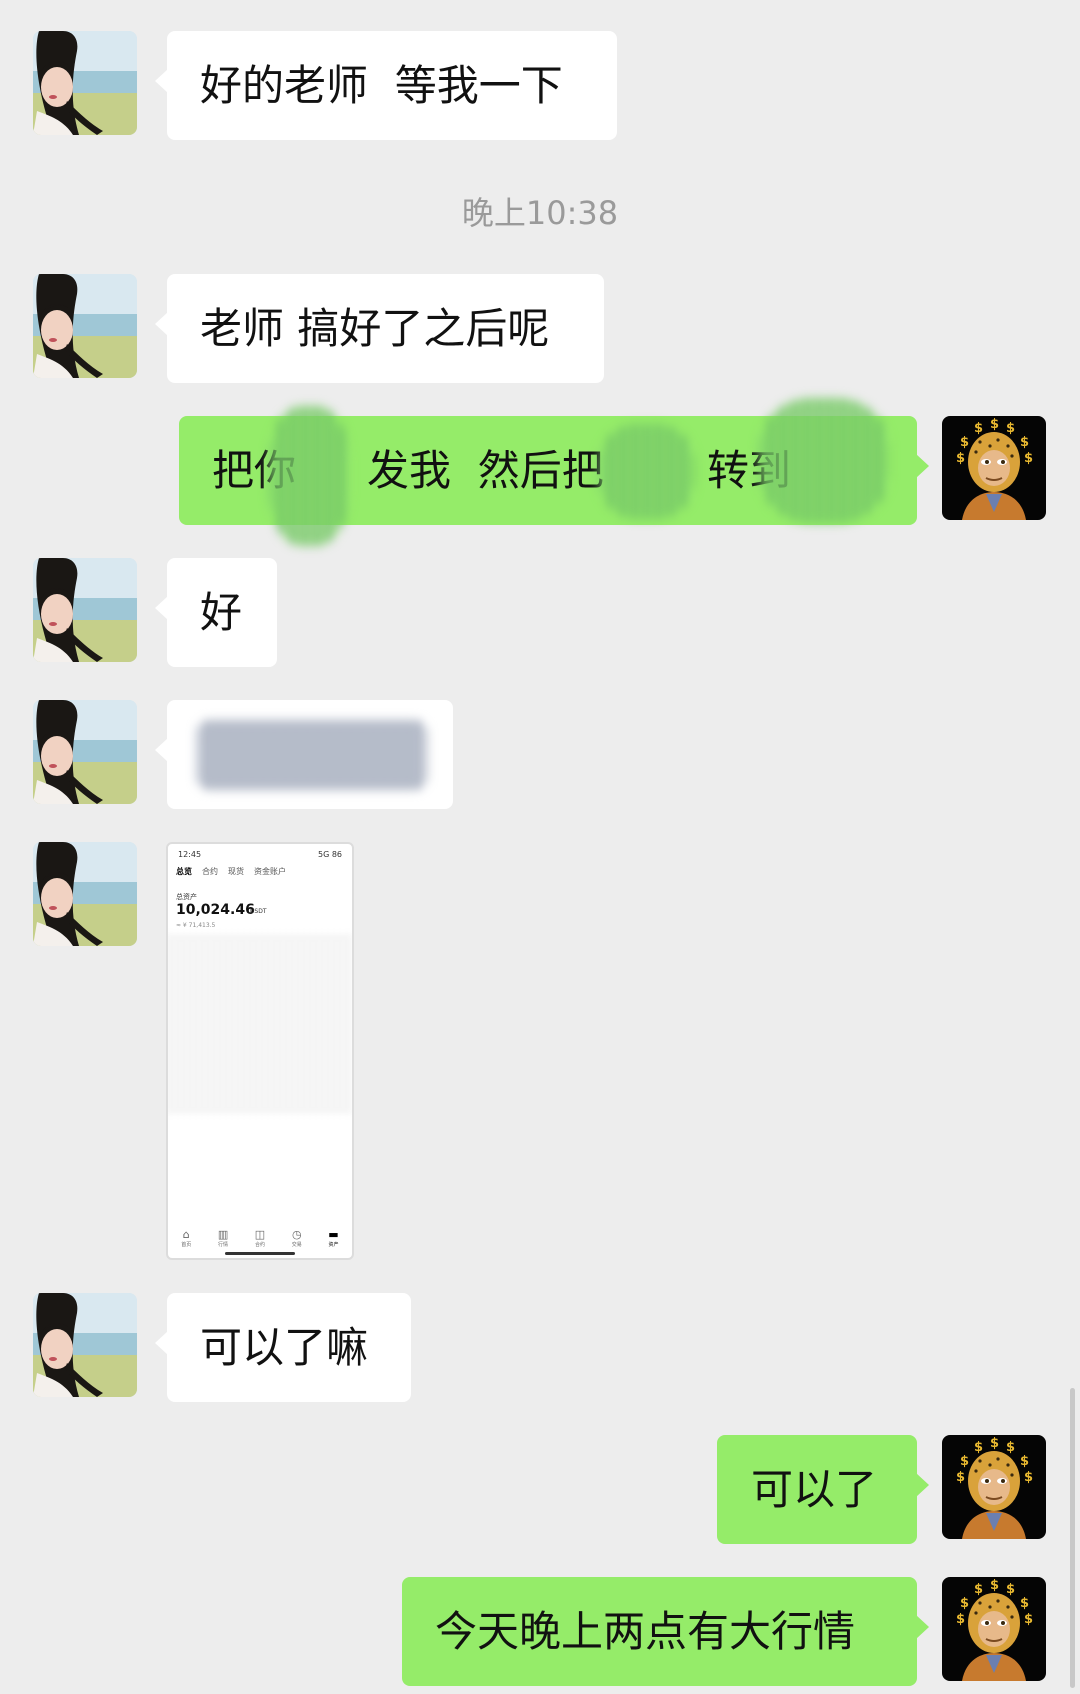 The width and height of the screenshot is (1080, 1694). Describe the element at coordinates (215, 910) in the screenshot. I see `screenshot-balance: 10,024.46` at that location.